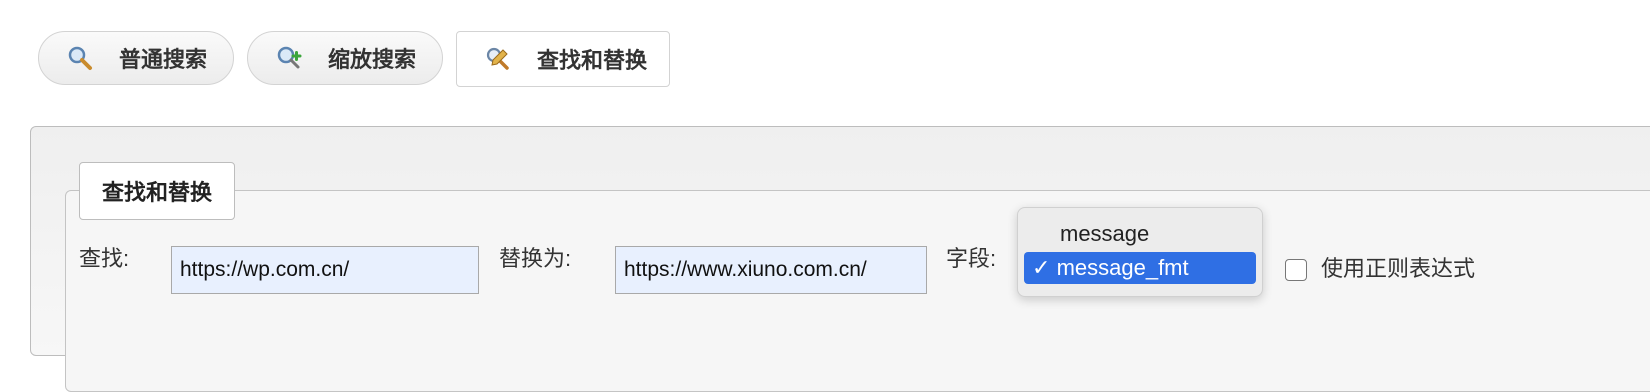  Describe the element at coordinates (771, 270) in the screenshot. I see `replace-input` at that location.